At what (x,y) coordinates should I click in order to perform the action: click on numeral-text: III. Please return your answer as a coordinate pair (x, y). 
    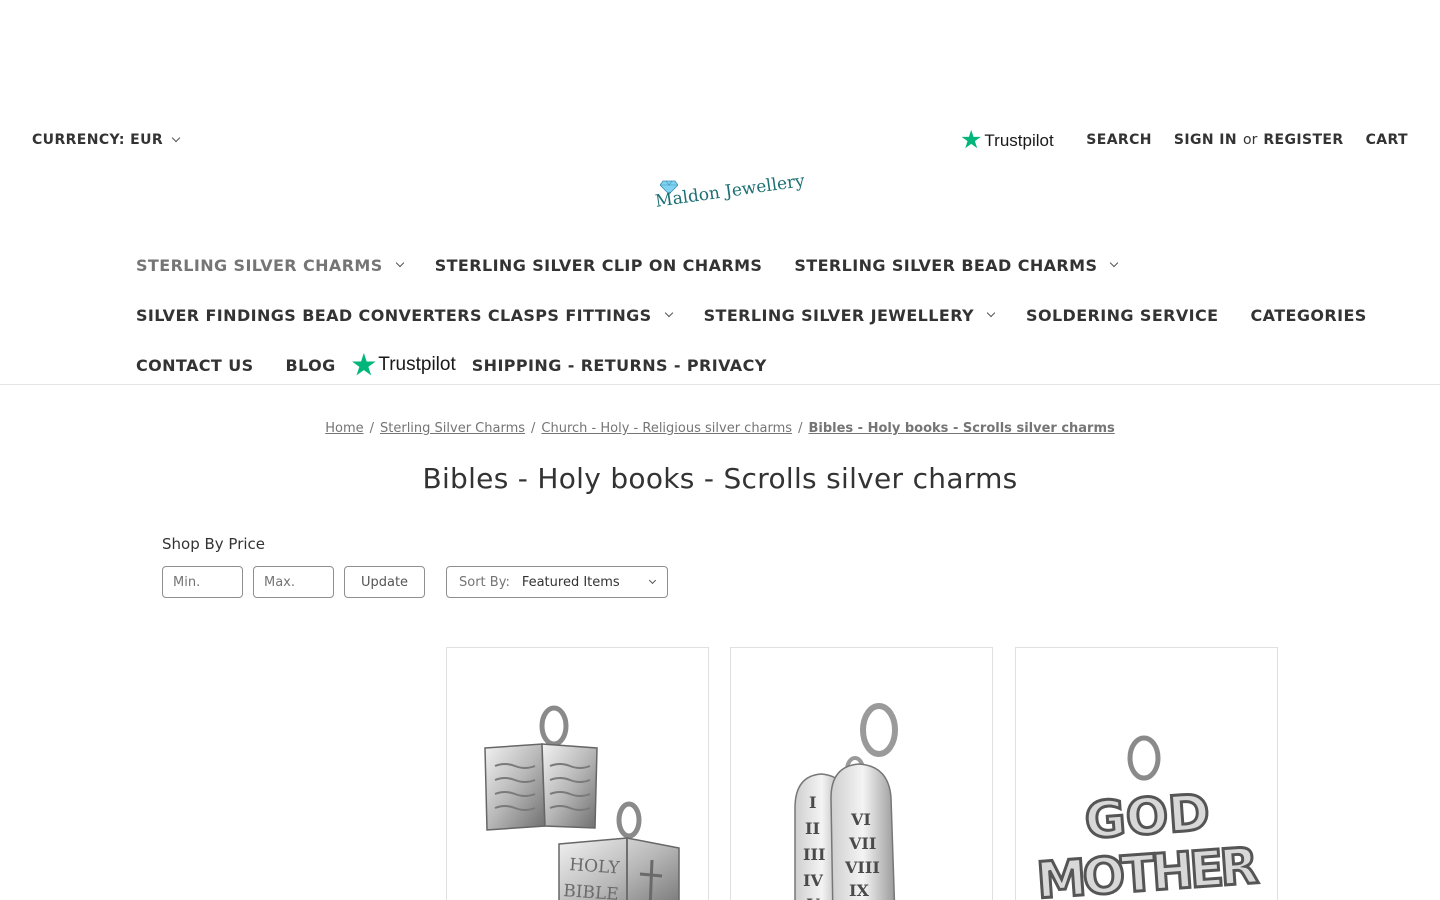
    Looking at the image, I should click on (814, 854).